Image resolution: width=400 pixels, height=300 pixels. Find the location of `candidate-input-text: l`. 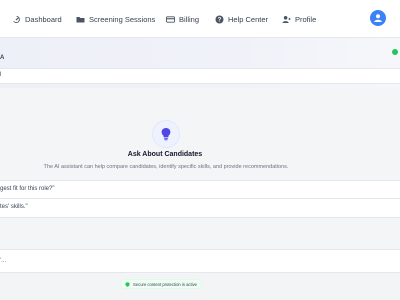

candidate-input-text: l is located at coordinates (1, 75).